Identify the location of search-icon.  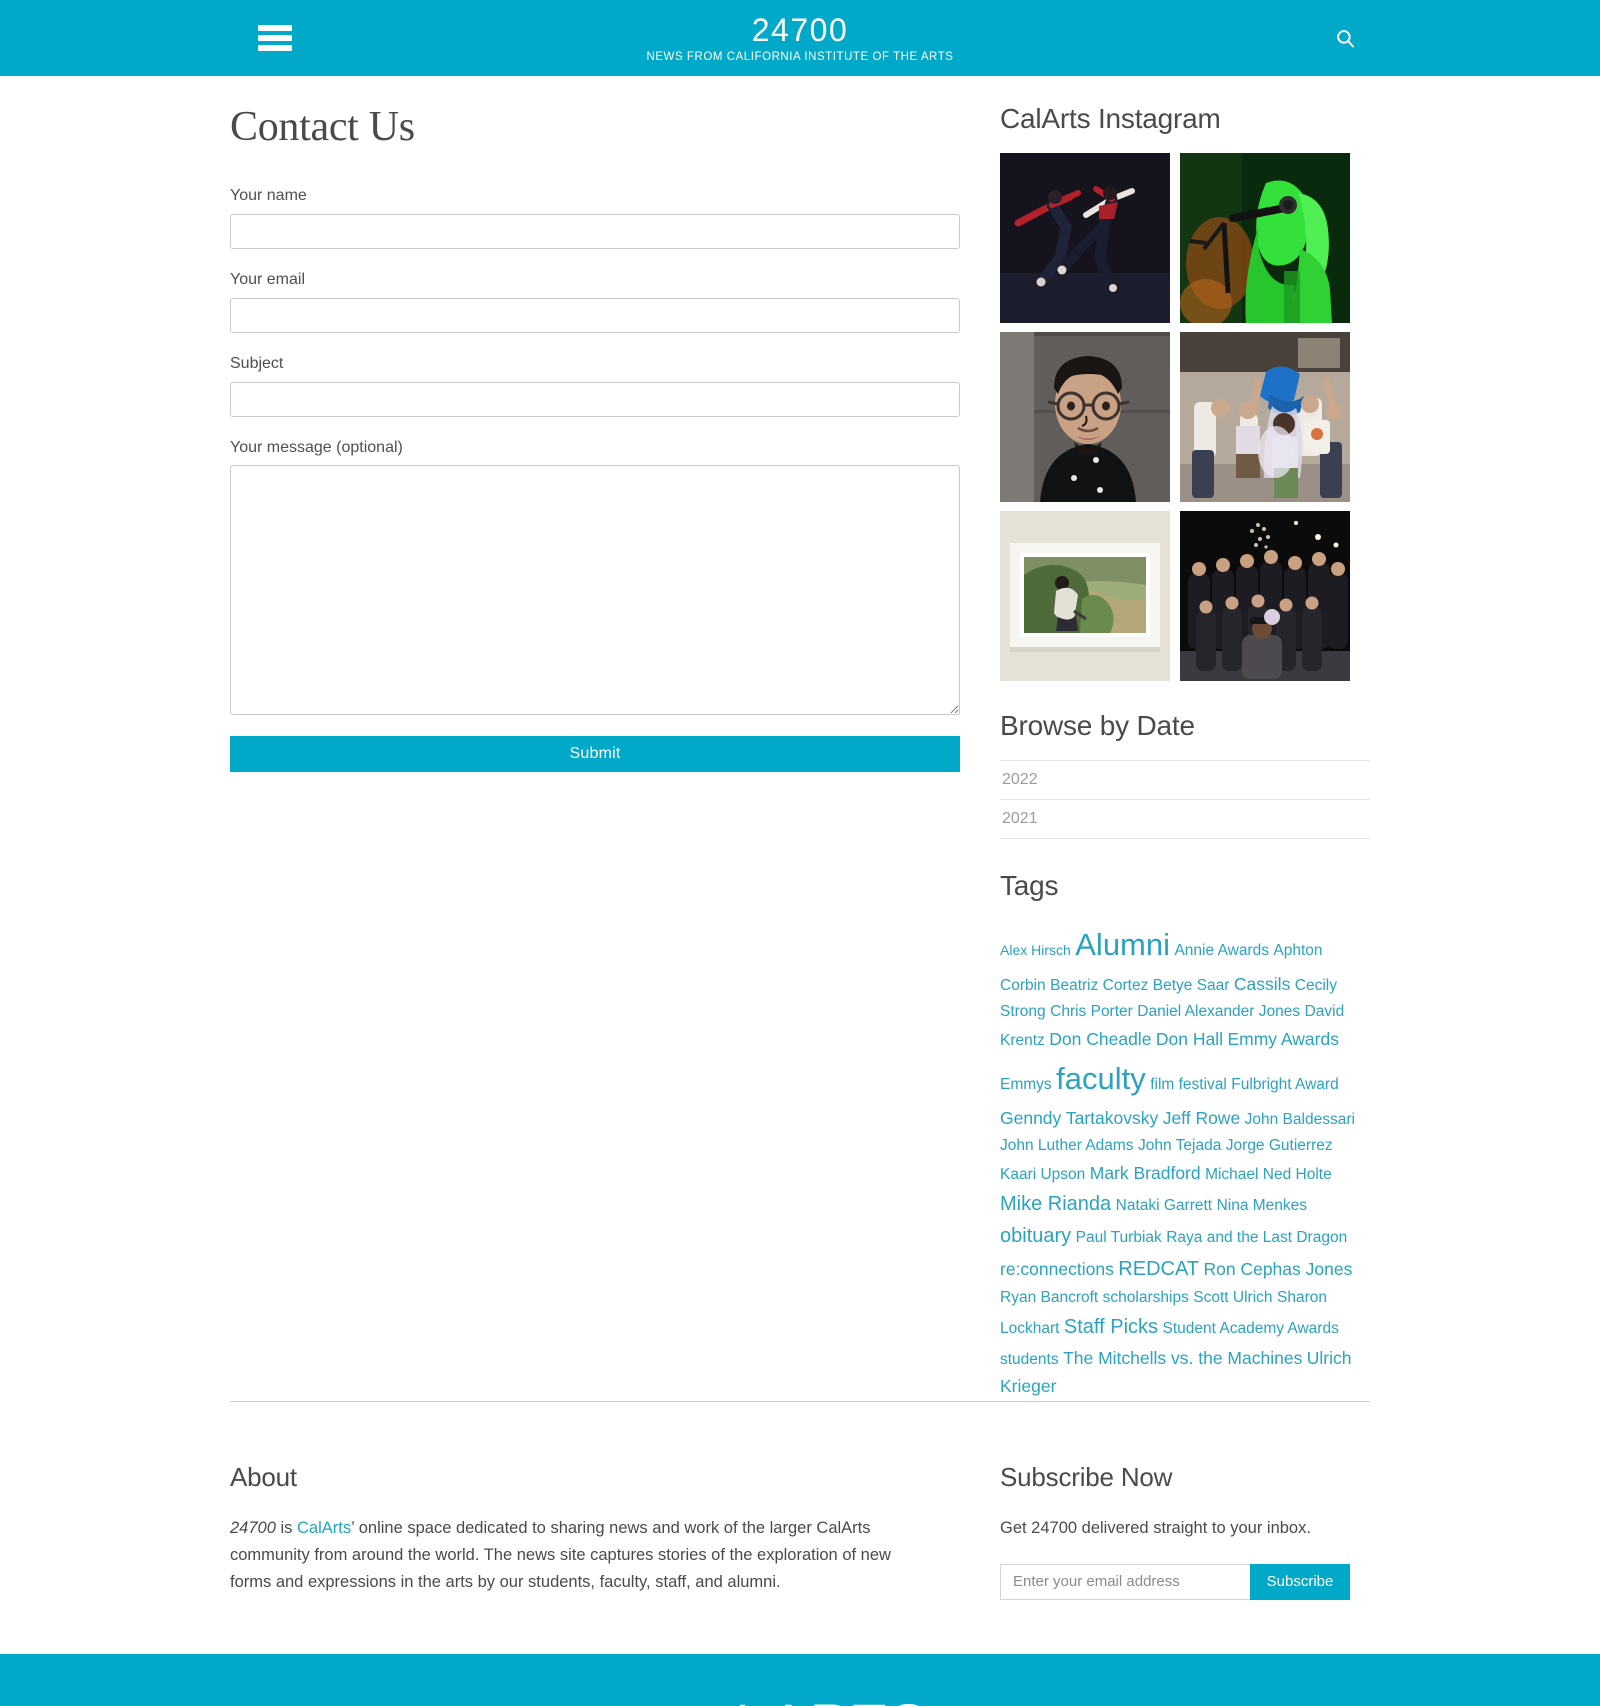
(1345, 38).